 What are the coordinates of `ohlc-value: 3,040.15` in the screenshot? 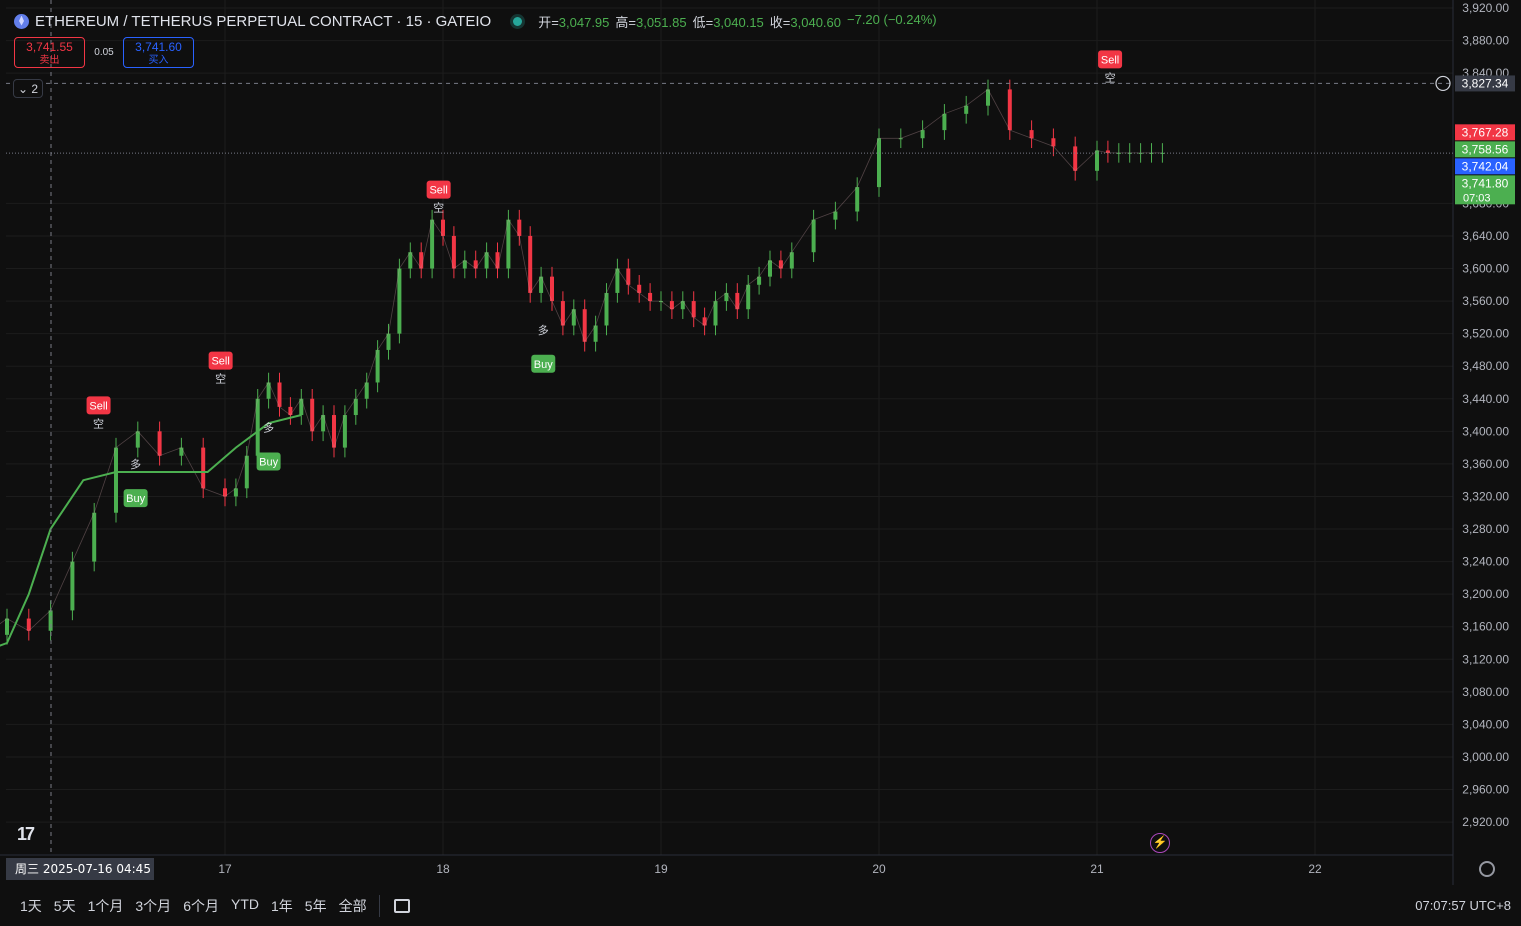 It's located at (738, 22).